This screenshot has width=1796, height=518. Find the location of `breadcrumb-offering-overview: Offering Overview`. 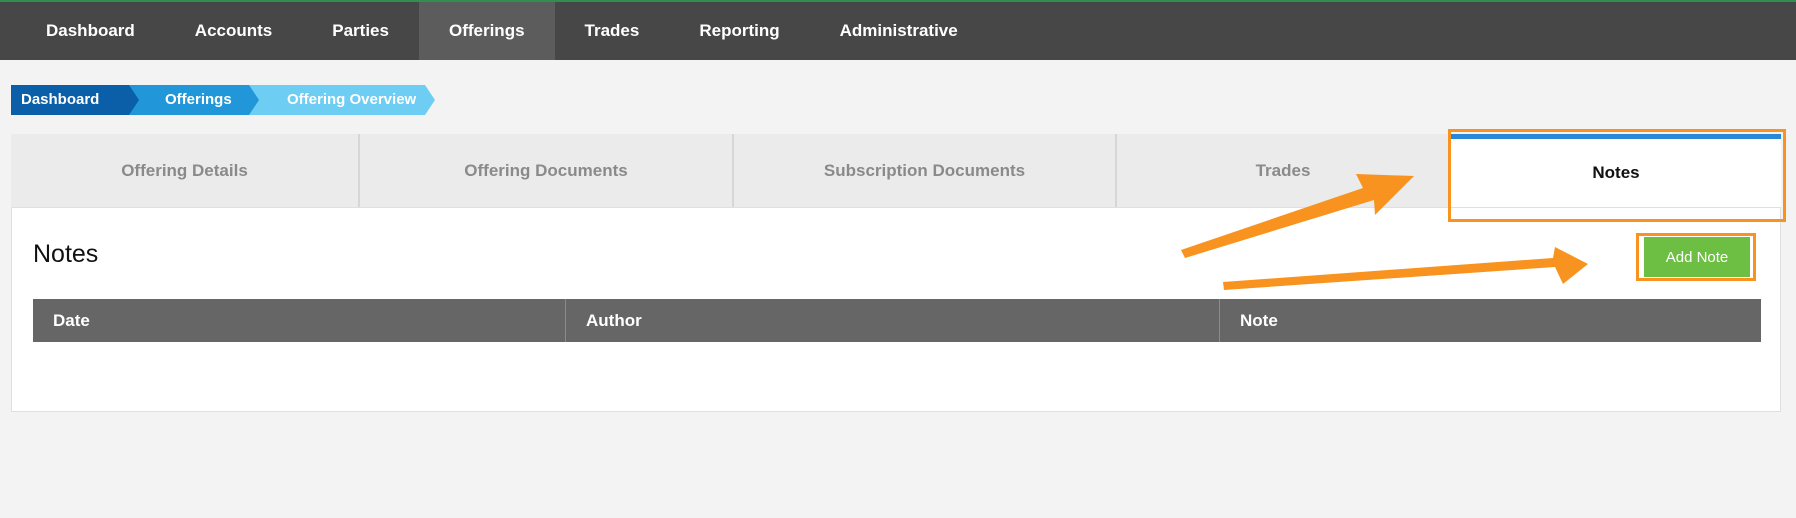

breadcrumb-offering-overview: Offering Overview is located at coordinates (338, 100).